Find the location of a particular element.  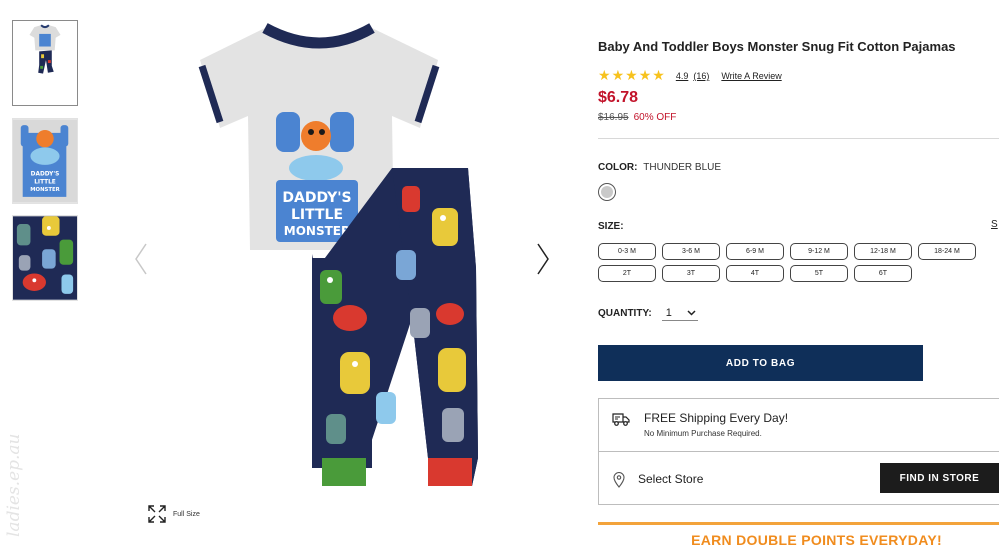

next-image-arrow is located at coordinates (543, 259).